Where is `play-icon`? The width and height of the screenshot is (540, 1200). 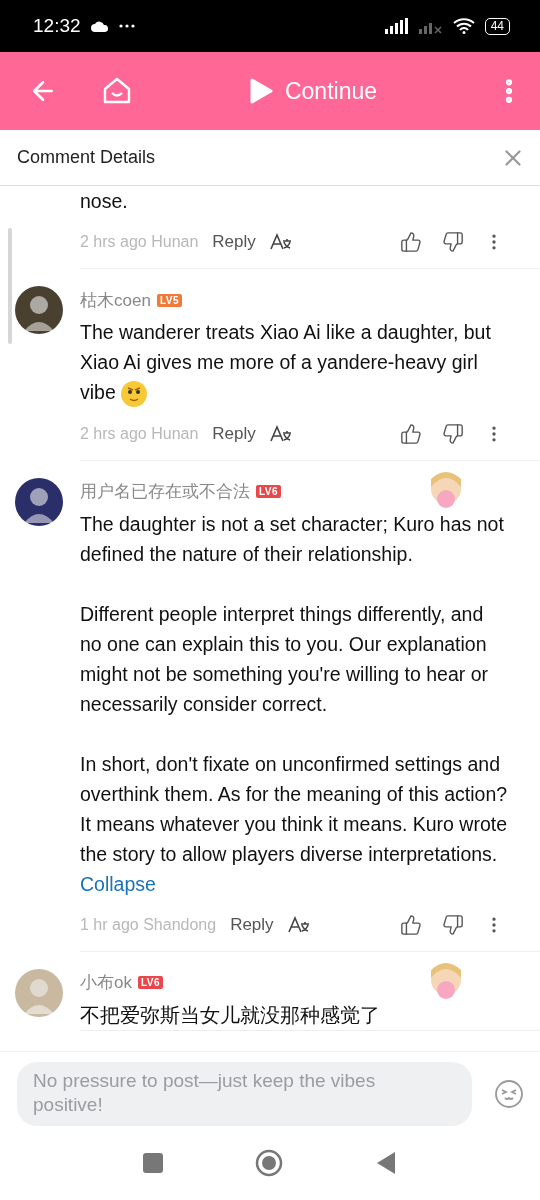
play-icon is located at coordinates (260, 91).